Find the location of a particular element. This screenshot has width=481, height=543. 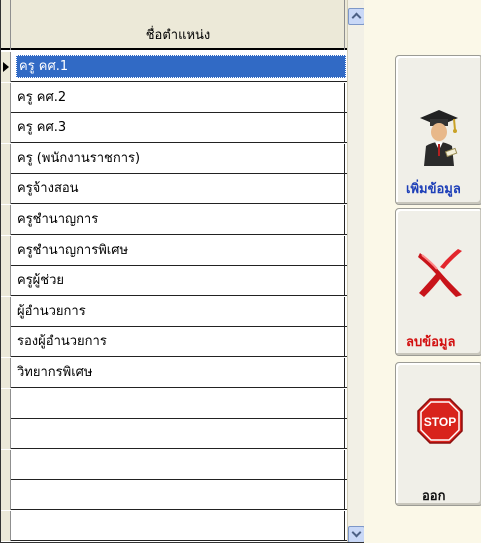

exit-label: ออก is located at coordinates (434, 496).